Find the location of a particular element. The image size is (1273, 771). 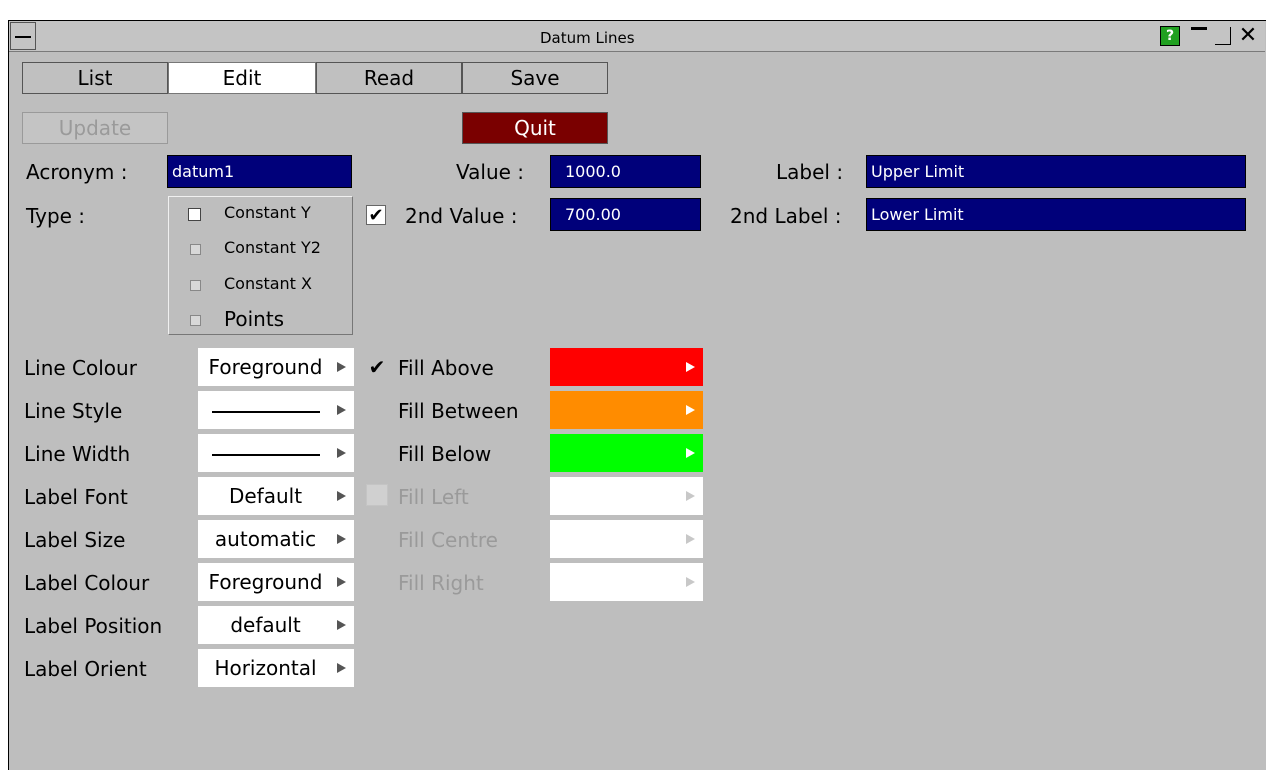

line-style-preview is located at coordinates (265, 410).